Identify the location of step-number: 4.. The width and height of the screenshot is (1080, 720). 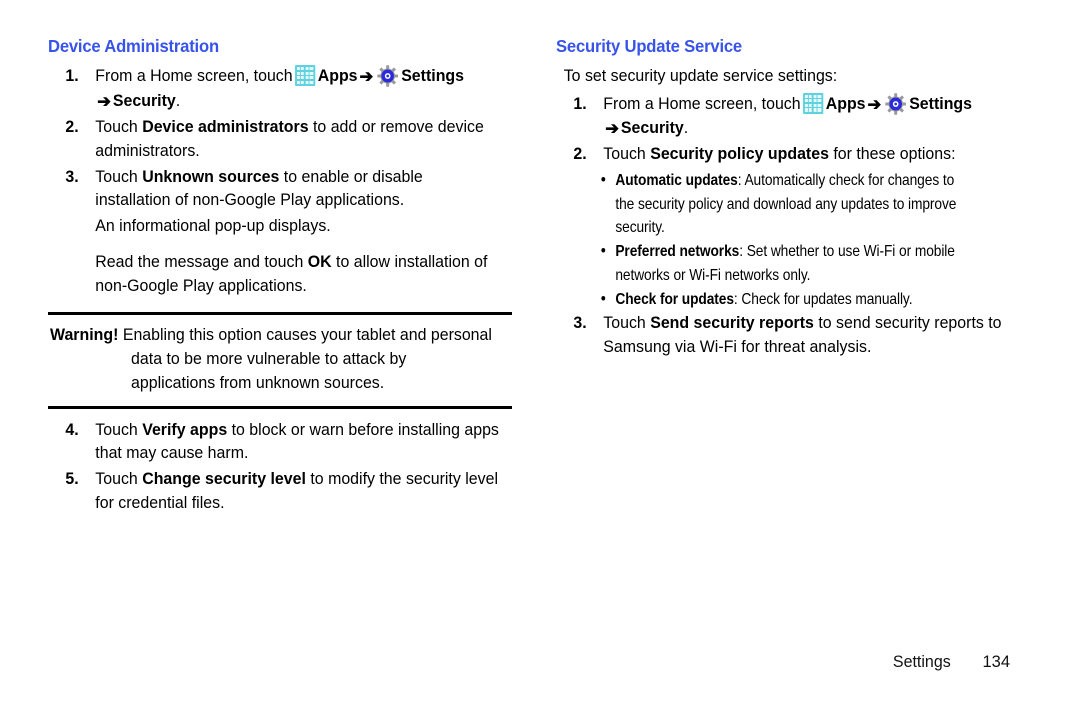
(72, 429).